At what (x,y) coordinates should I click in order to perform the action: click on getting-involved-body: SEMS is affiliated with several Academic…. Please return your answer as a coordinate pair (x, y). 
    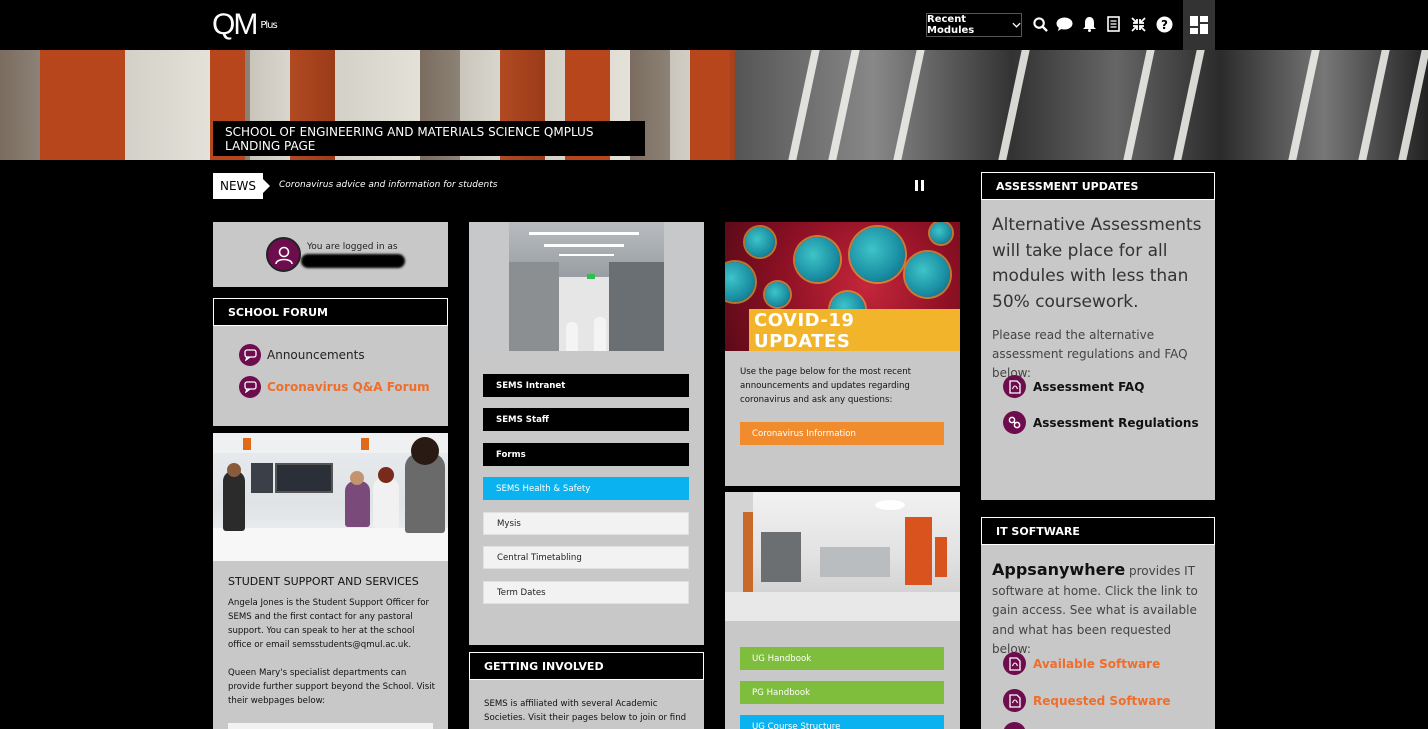
    Looking at the image, I should click on (585, 711).